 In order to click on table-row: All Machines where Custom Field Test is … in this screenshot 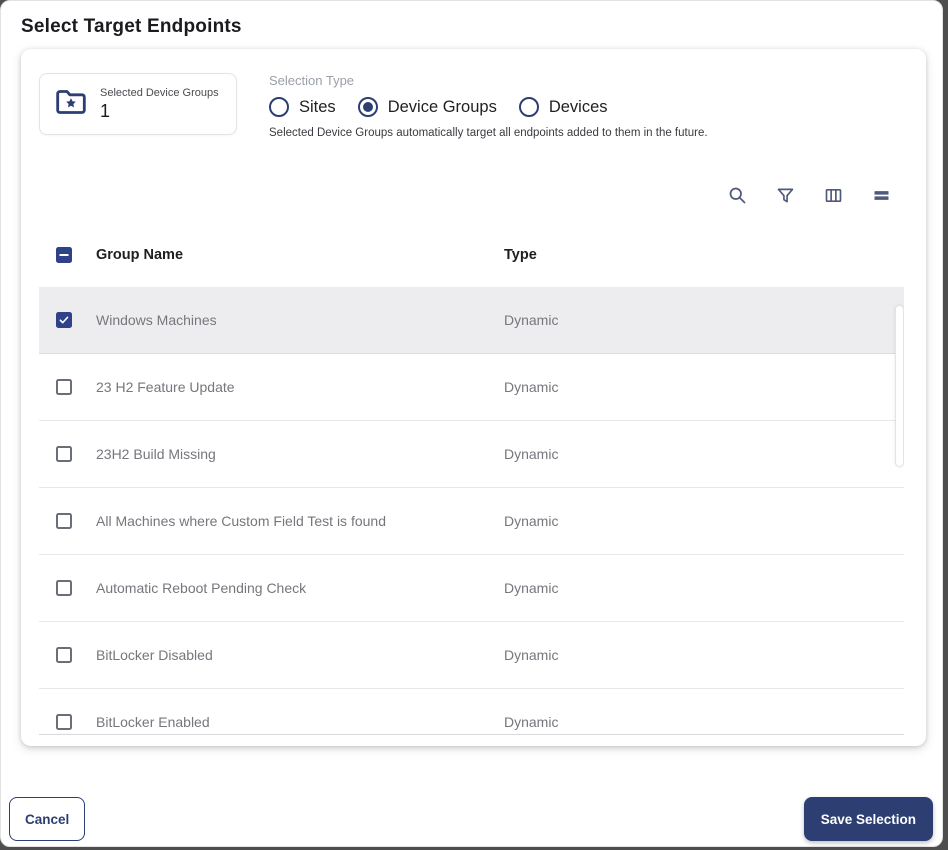, I will do `click(471, 521)`.